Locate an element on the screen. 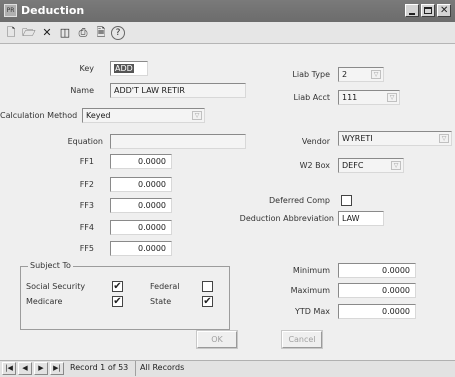 This screenshot has width=455, height=377. liab-acct-label: Liab Acct is located at coordinates (311, 97).